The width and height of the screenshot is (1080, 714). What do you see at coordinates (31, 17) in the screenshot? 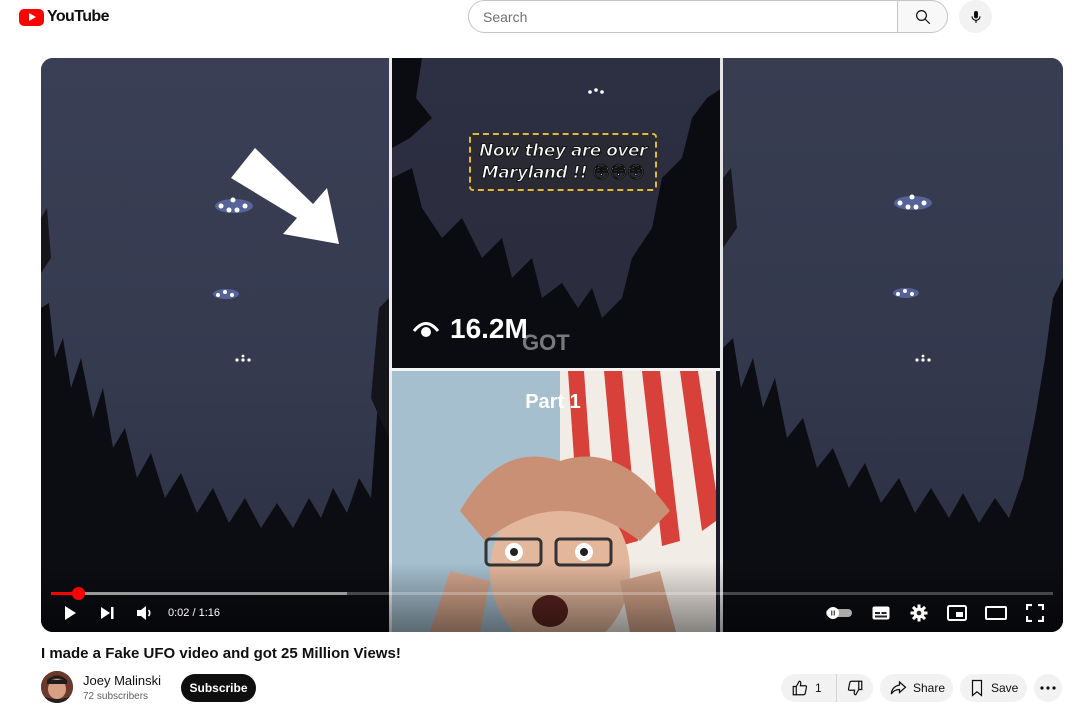
I see `youtube-play-icon` at bounding box center [31, 17].